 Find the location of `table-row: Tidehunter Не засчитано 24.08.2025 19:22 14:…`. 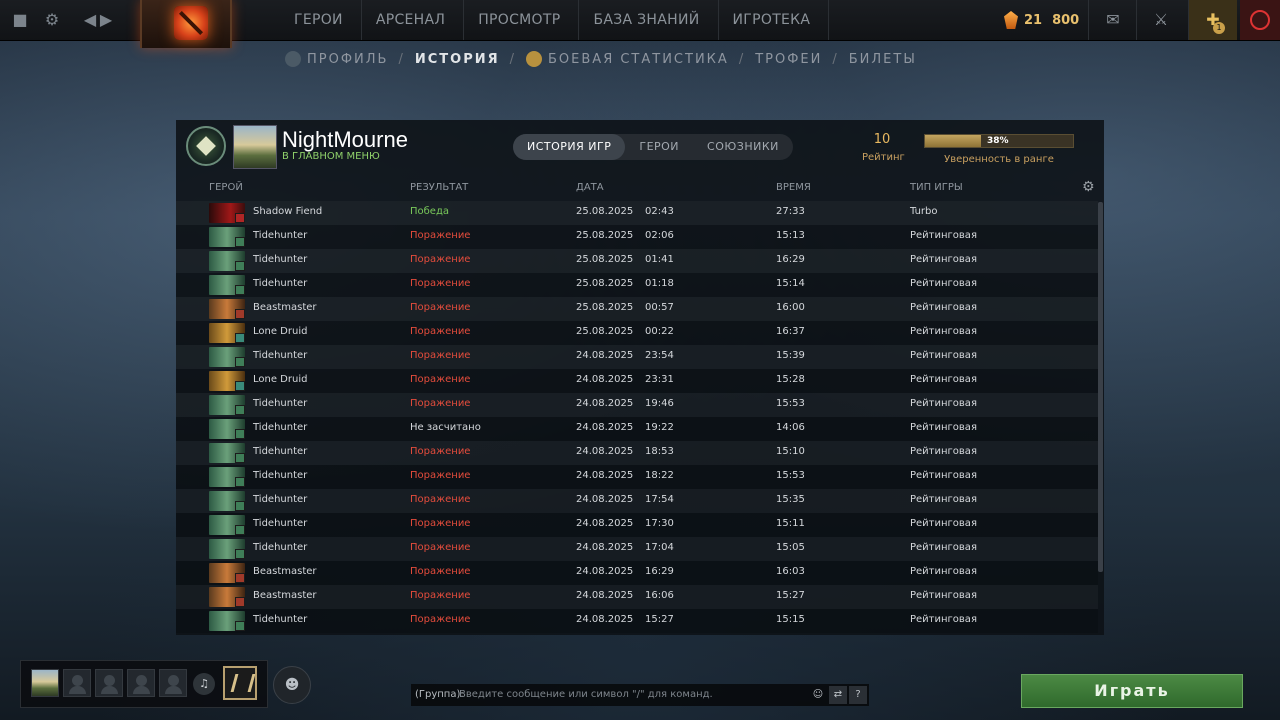

table-row: Tidehunter Не засчитано 24.08.2025 19:22 14:… is located at coordinates (637, 429).